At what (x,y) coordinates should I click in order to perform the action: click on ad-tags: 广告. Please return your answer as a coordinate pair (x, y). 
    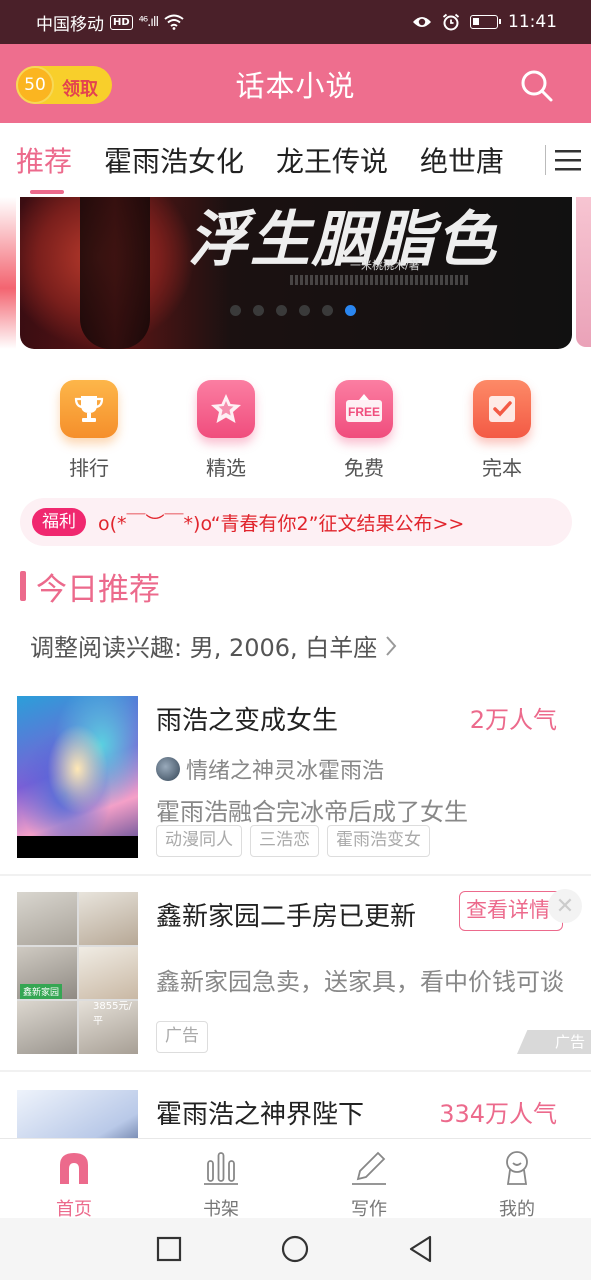
    Looking at the image, I should click on (182, 1037).